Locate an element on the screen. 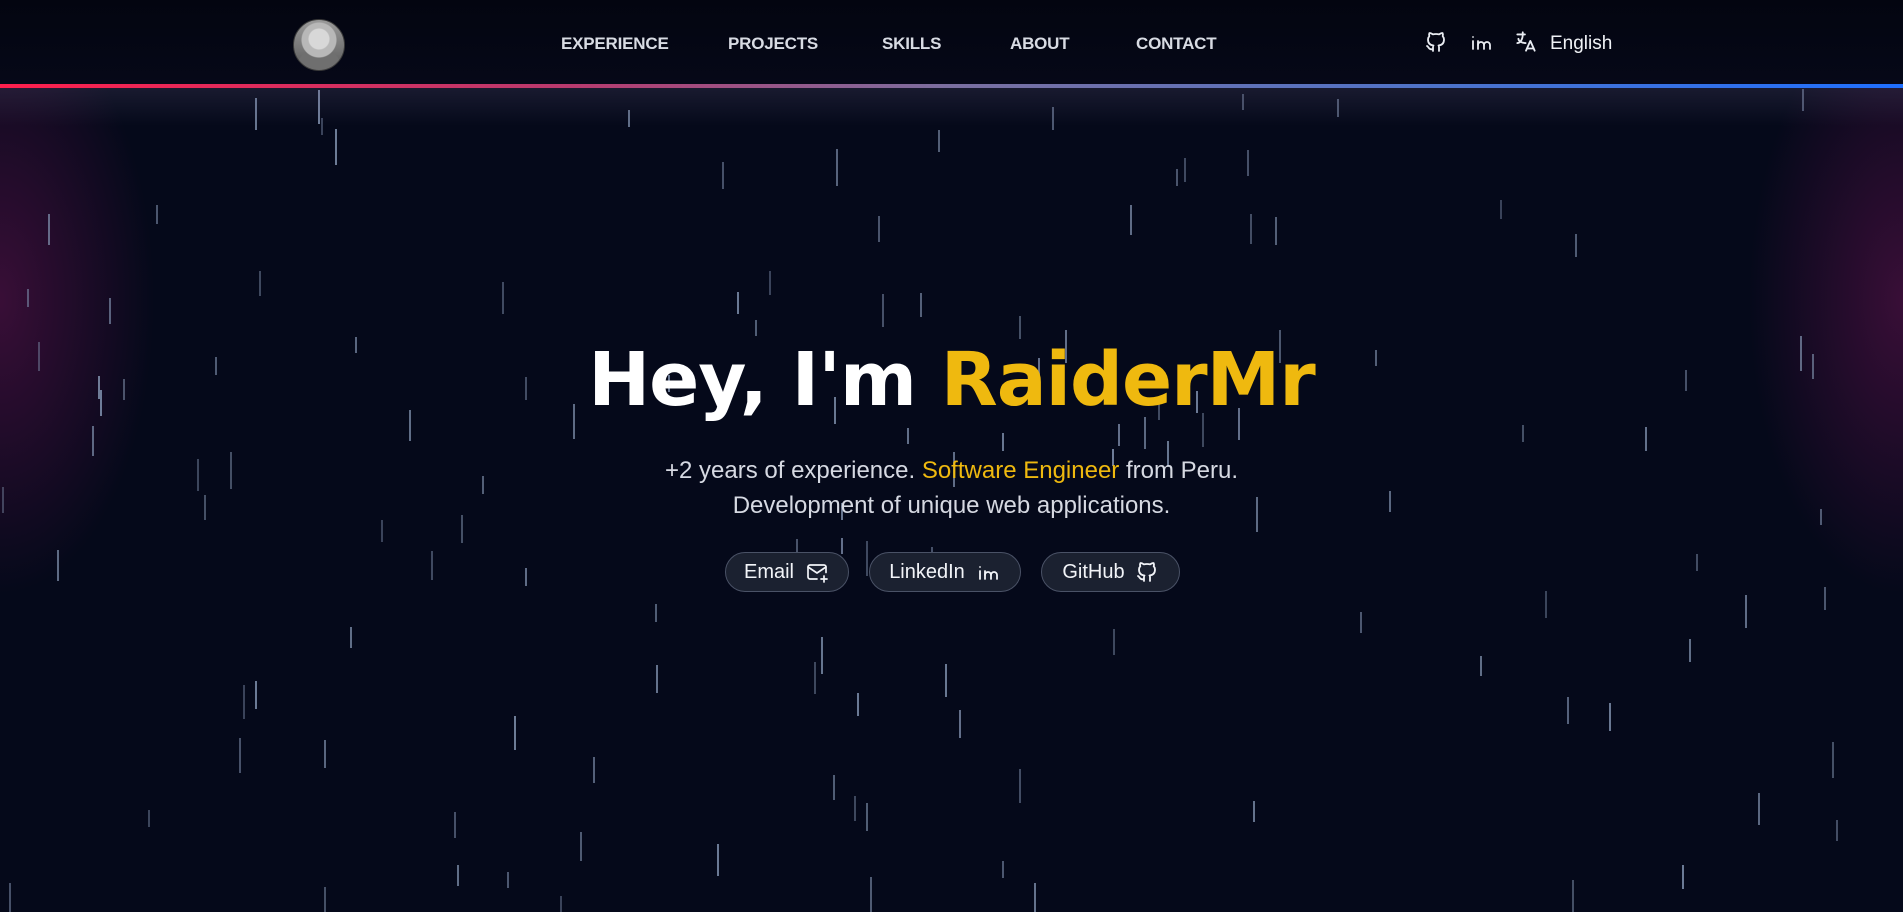 The height and width of the screenshot is (912, 1903). site-header: EXPERIENCE PROJECTS SKILLS ABOUT CONTACT is located at coordinates (951, 43).